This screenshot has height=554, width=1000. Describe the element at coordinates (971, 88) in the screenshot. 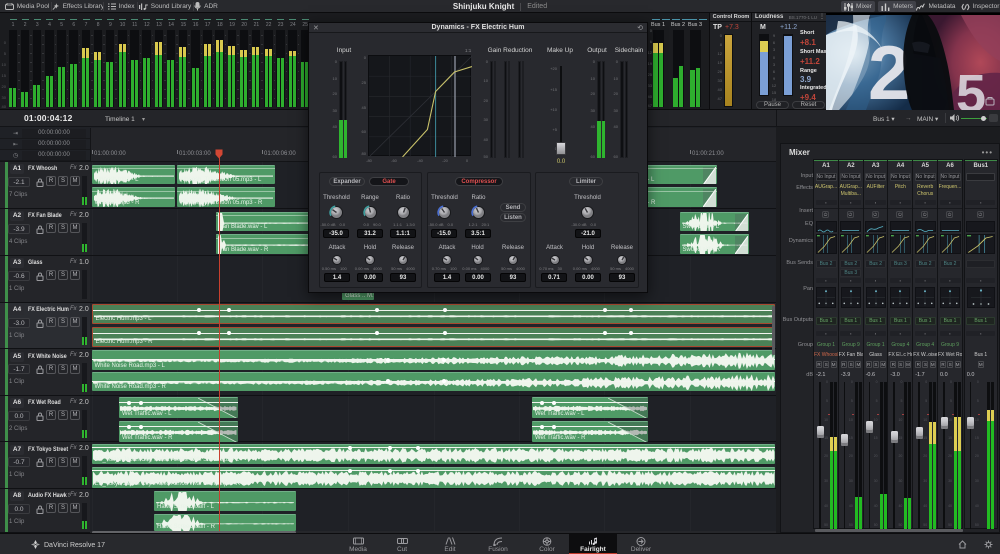

I see `svg-text: 5` at that location.